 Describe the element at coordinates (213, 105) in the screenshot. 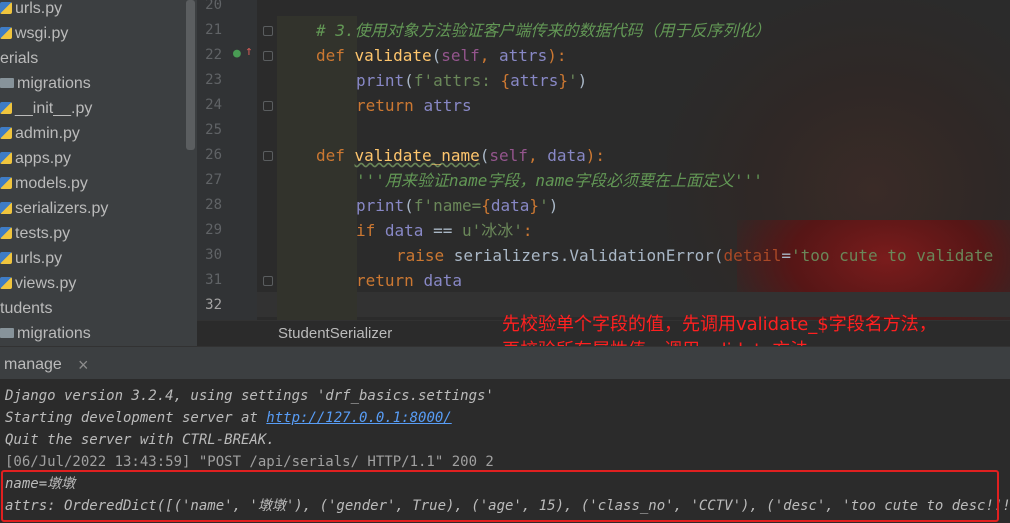

I see `line-number: 24` at that location.